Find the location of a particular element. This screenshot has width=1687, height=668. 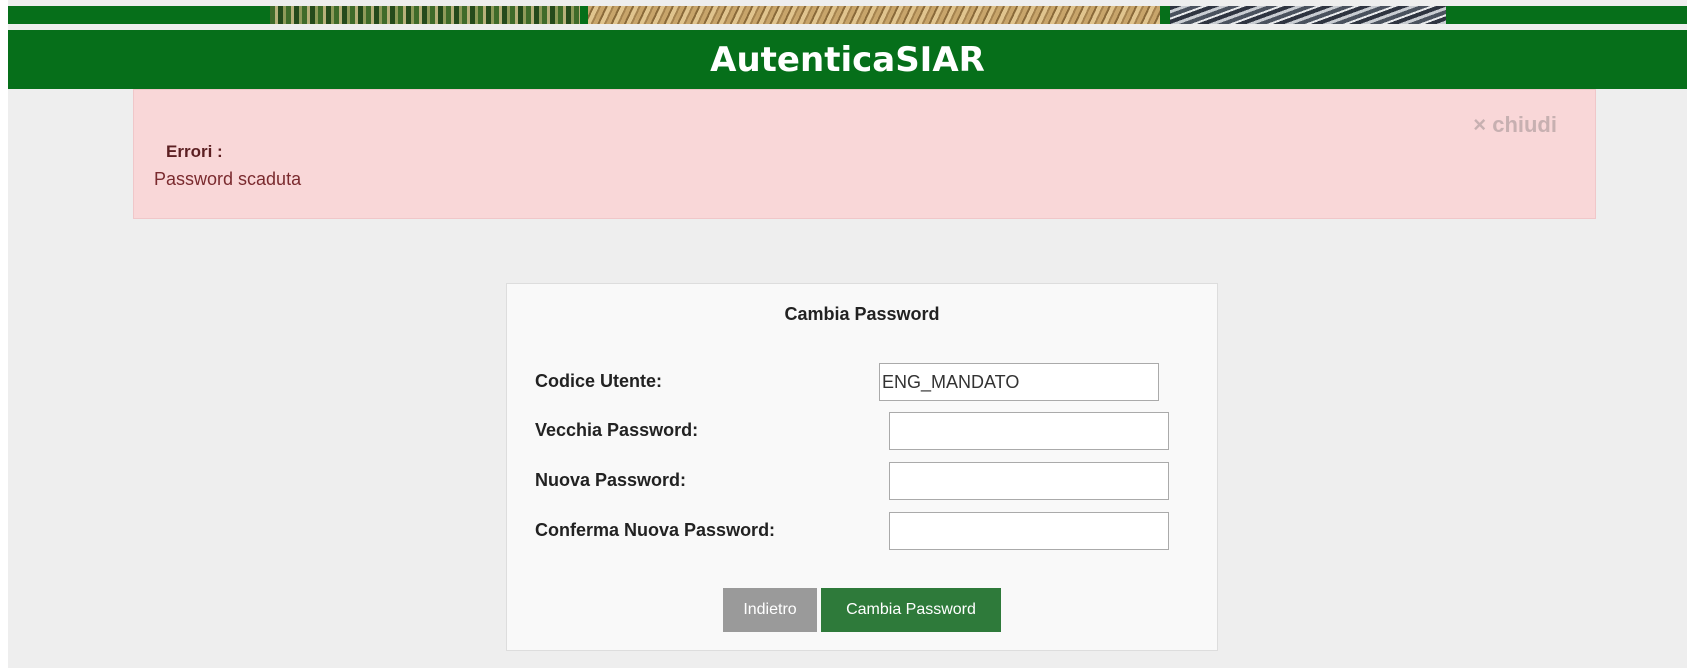

old-password-input is located at coordinates (1029, 431).